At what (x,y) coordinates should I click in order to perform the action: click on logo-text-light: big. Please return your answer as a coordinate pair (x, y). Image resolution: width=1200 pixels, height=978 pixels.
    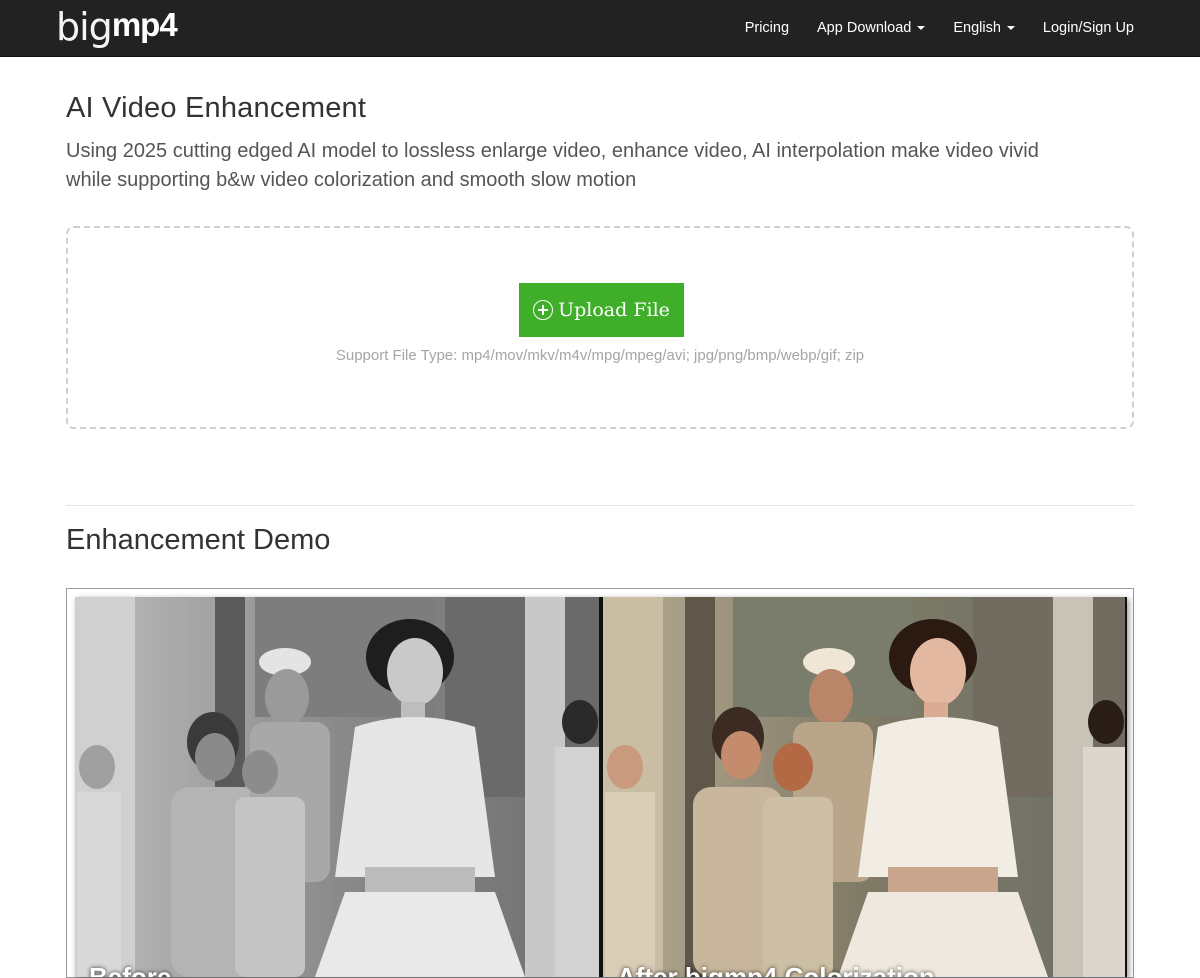
    Looking at the image, I should click on (84, 27).